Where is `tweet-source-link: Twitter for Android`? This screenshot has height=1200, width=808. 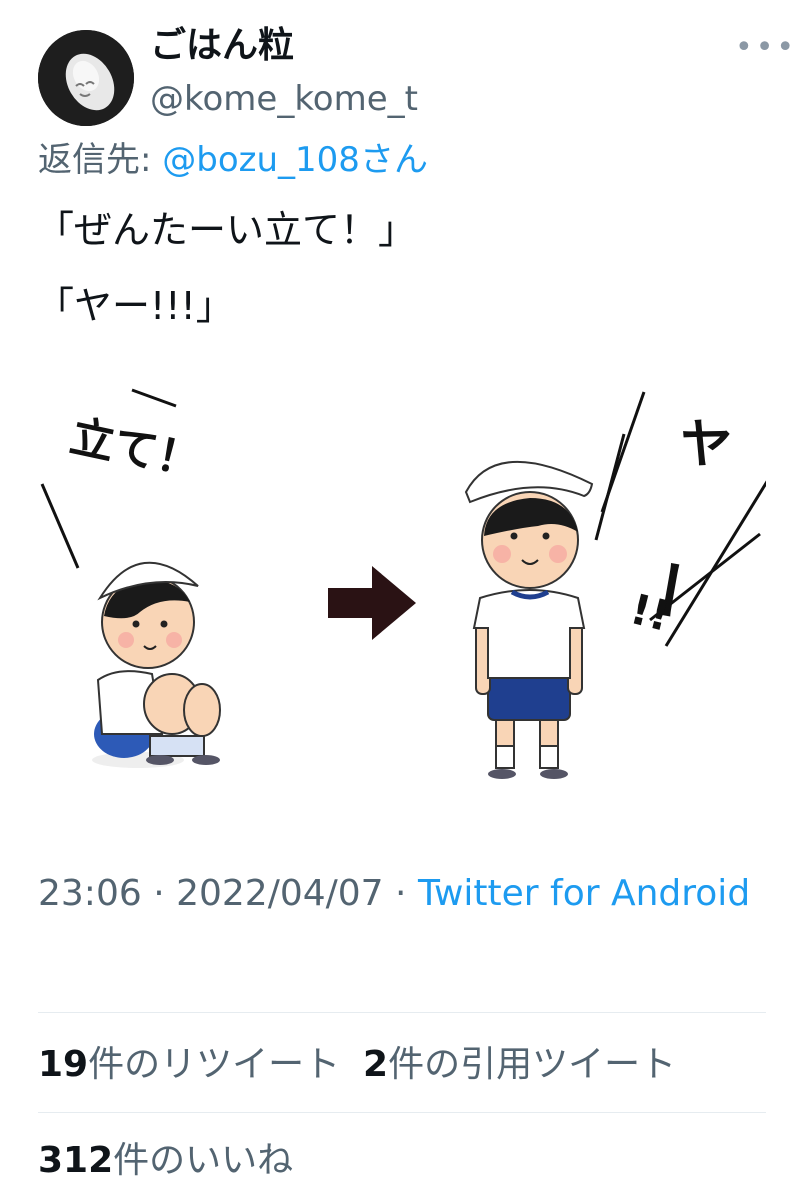 tweet-source-link: Twitter for Android is located at coordinates (584, 893).